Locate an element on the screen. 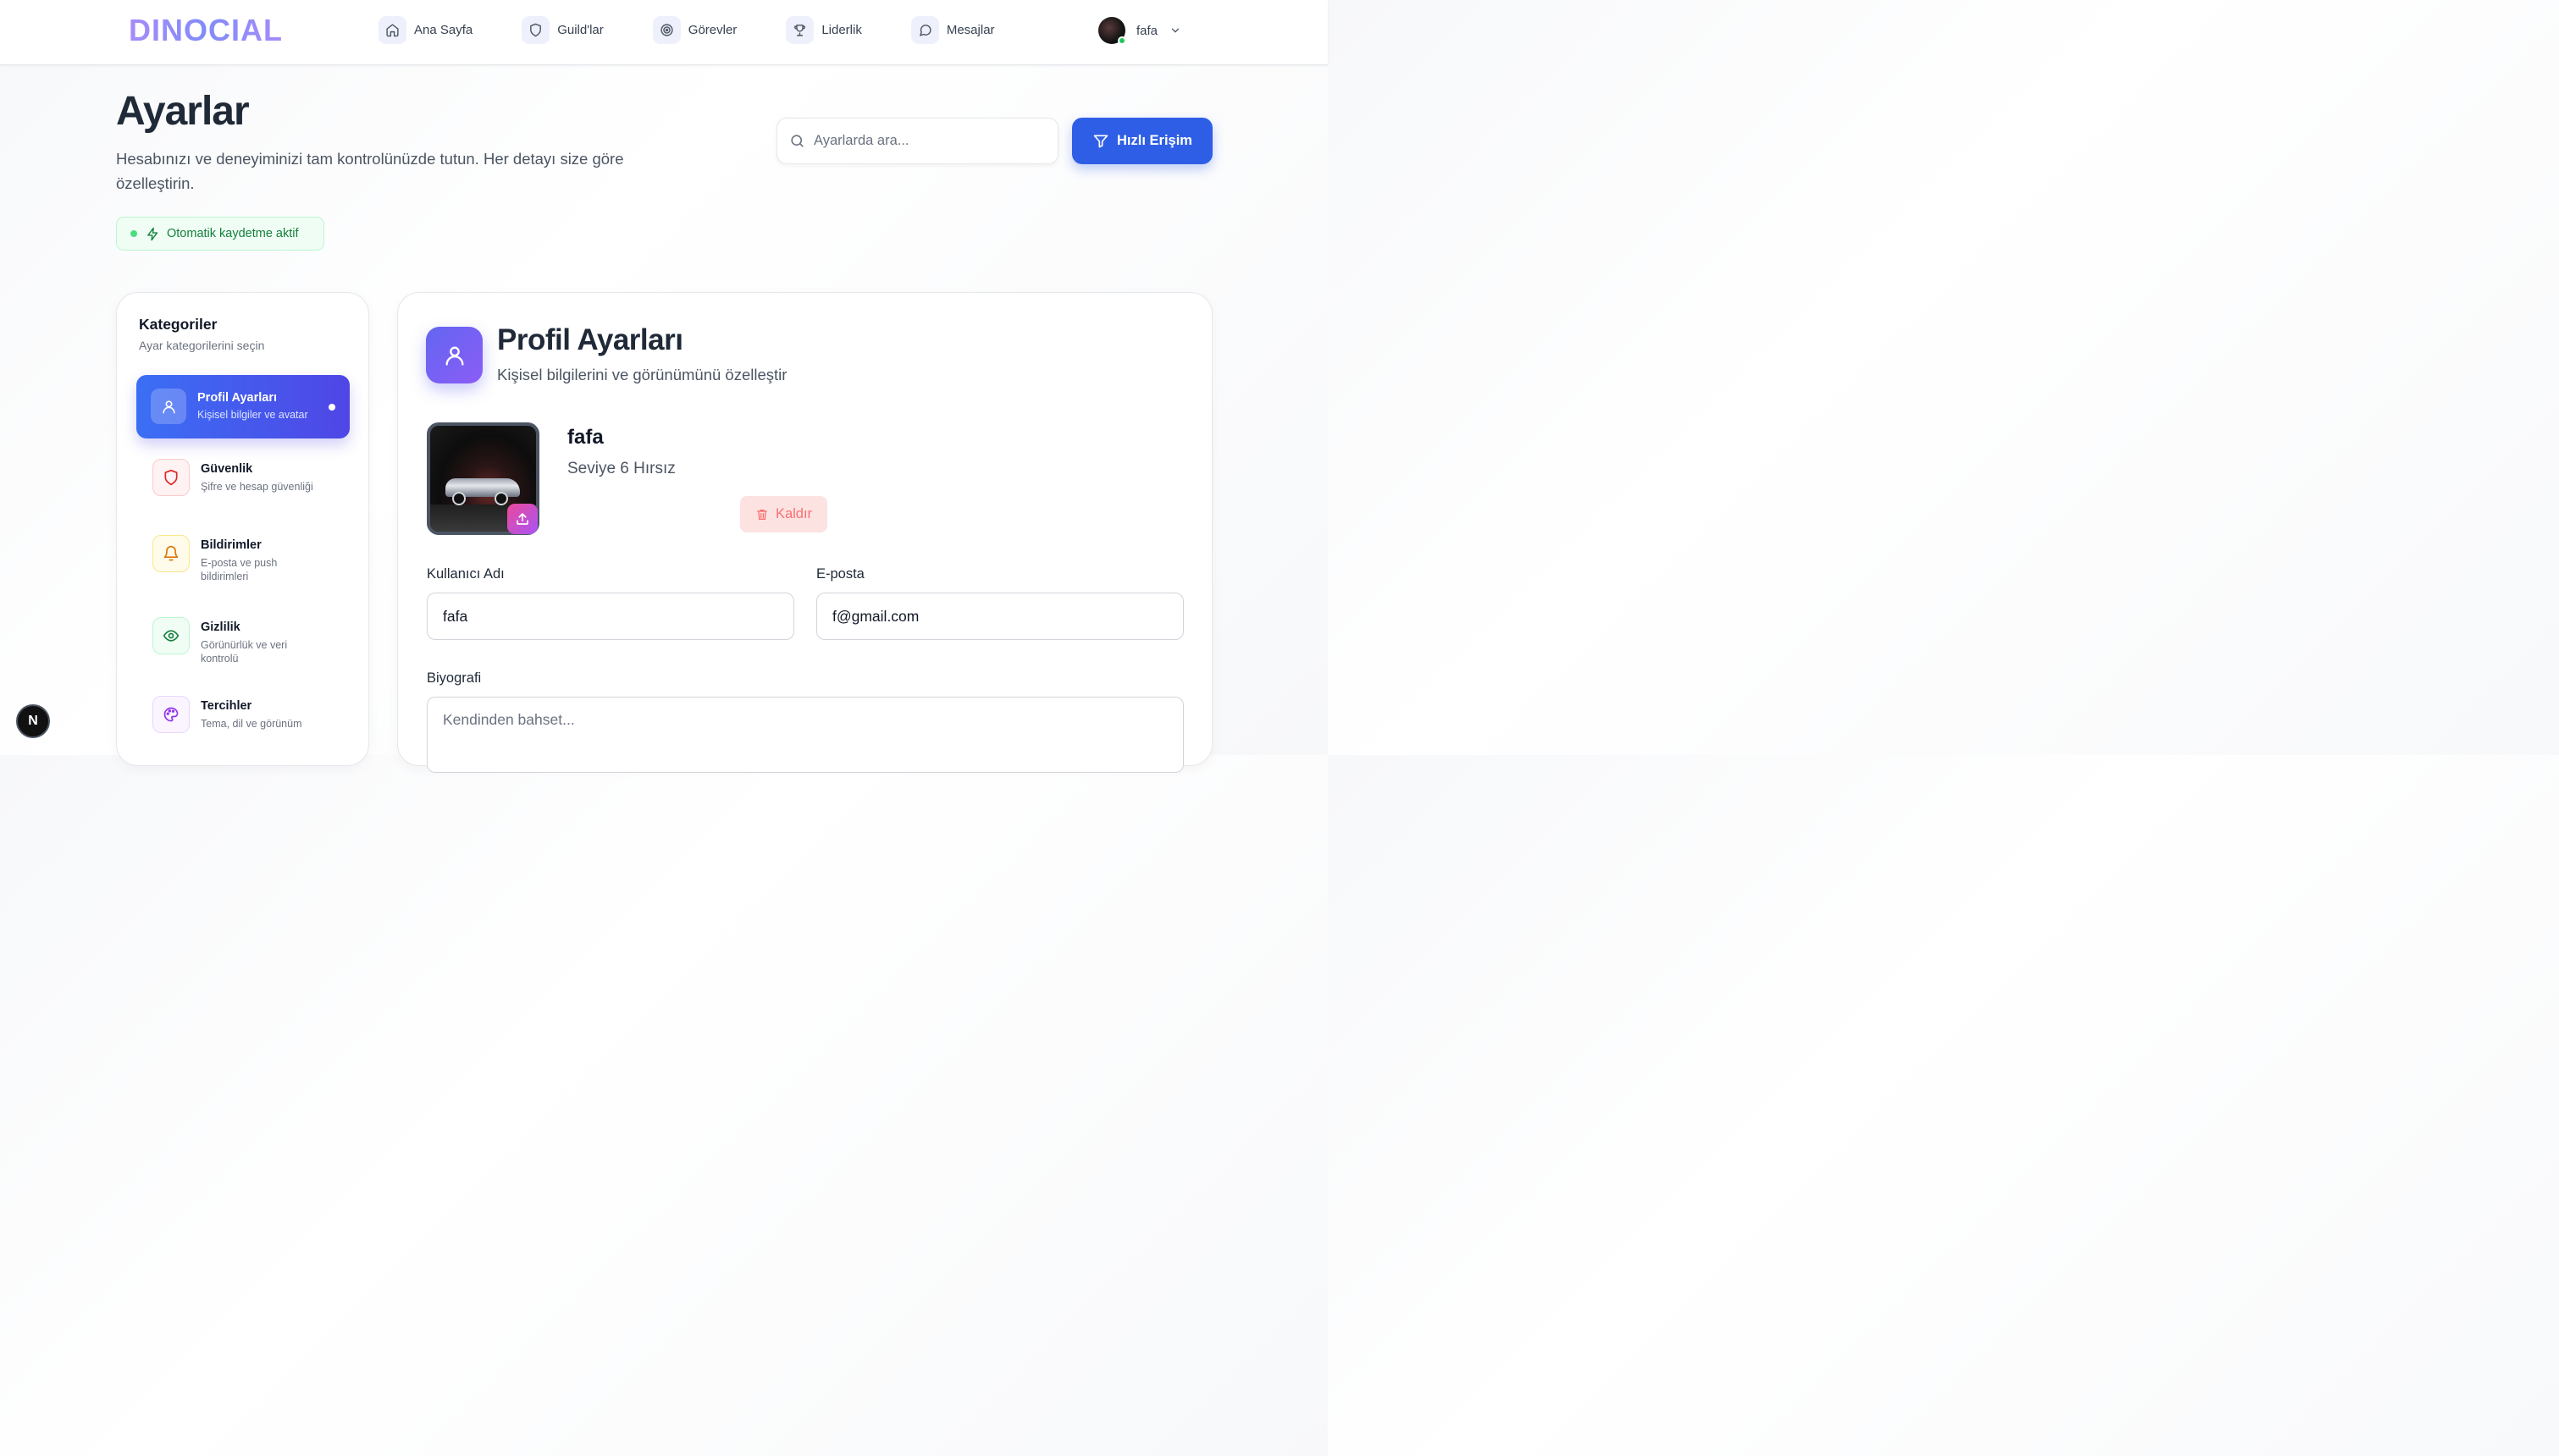  sidebar-title: Kategoriler is located at coordinates (178, 325).